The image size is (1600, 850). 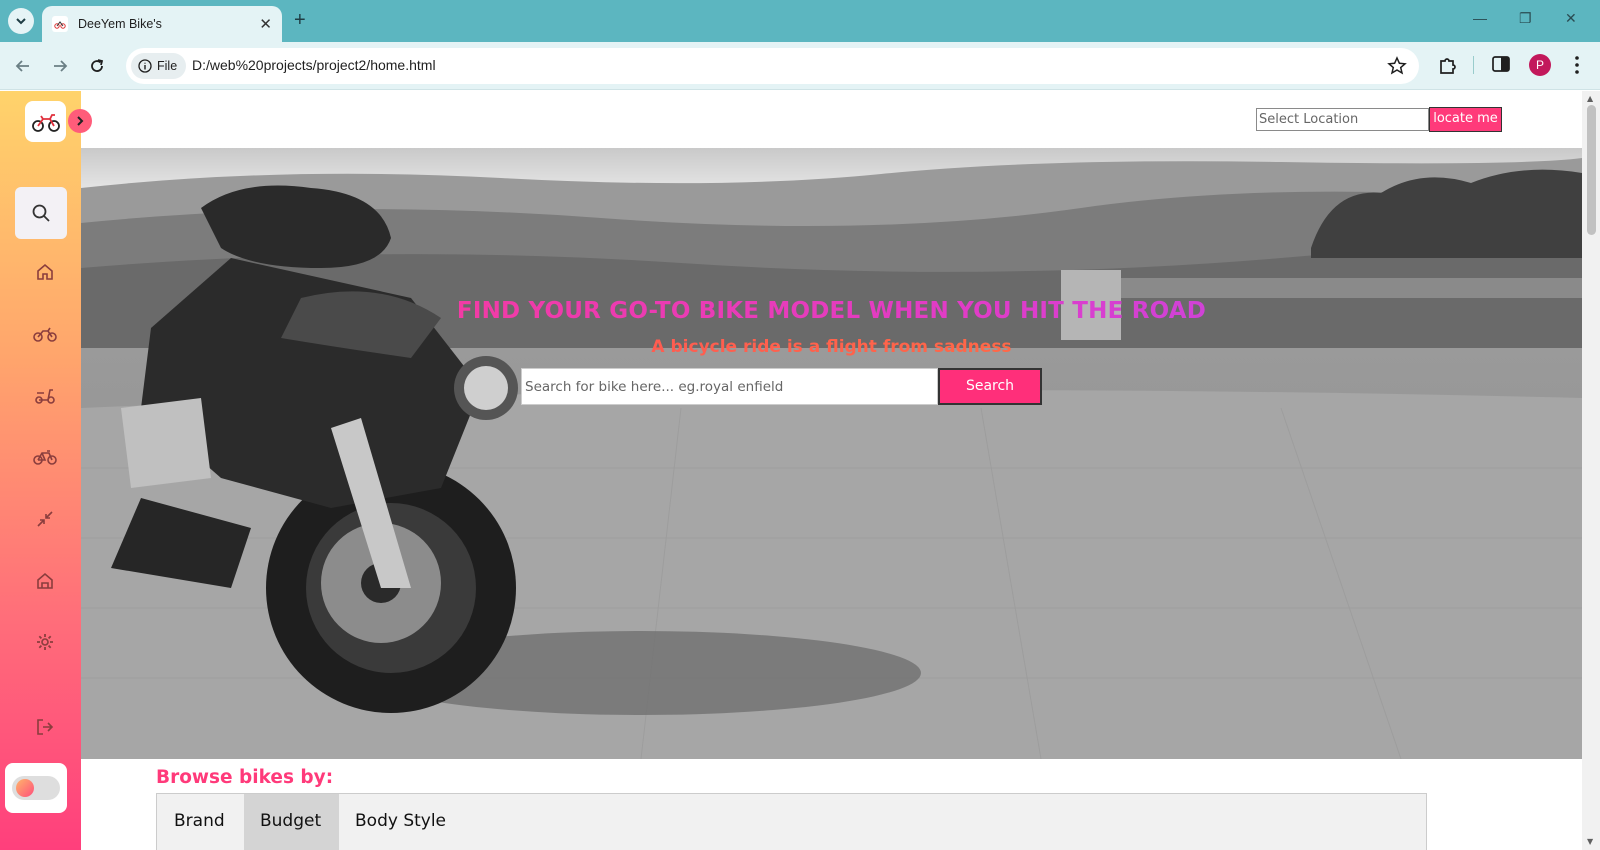 What do you see at coordinates (800, 21) in the screenshot?
I see `browser-tabstrip: DeeYem Bike's ✕ + — ❐ ✕` at bounding box center [800, 21].